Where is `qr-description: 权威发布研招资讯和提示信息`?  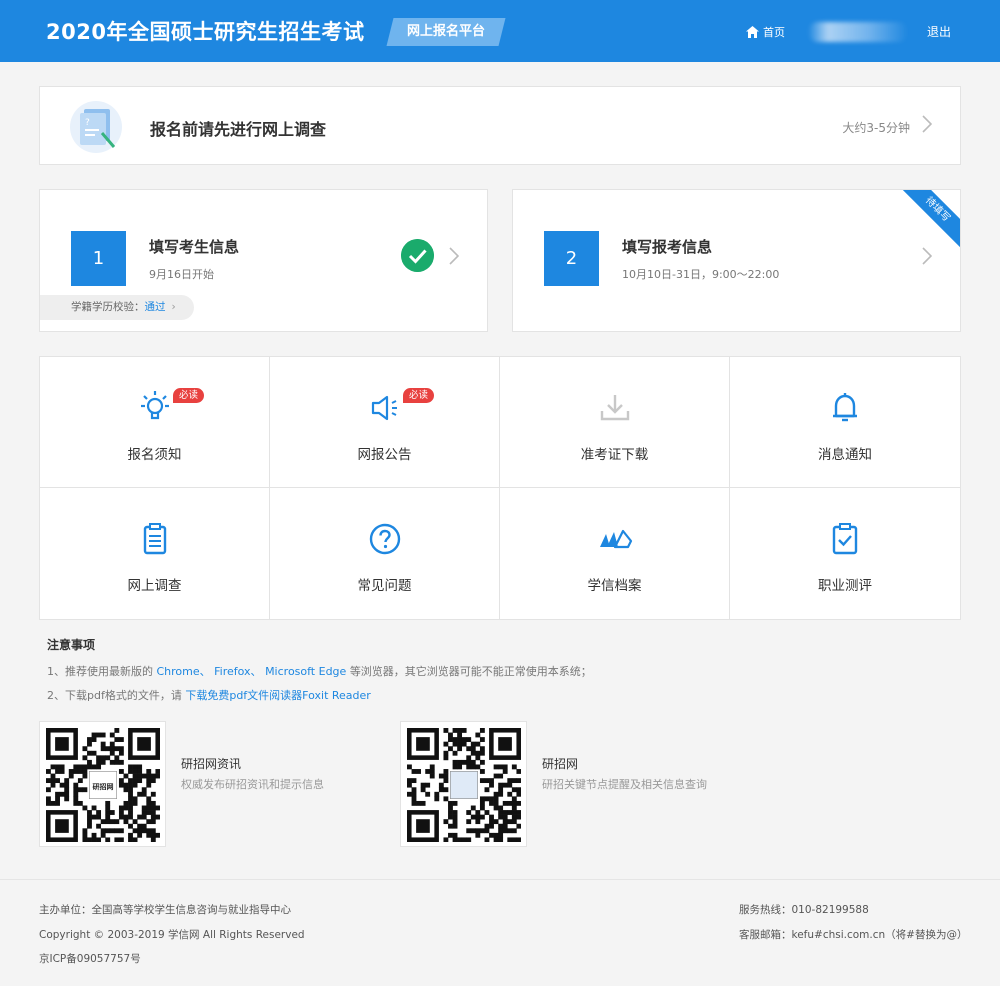
qr-description: 权威发布研招资讯和提示信息 is located at coordinates (252, 784).